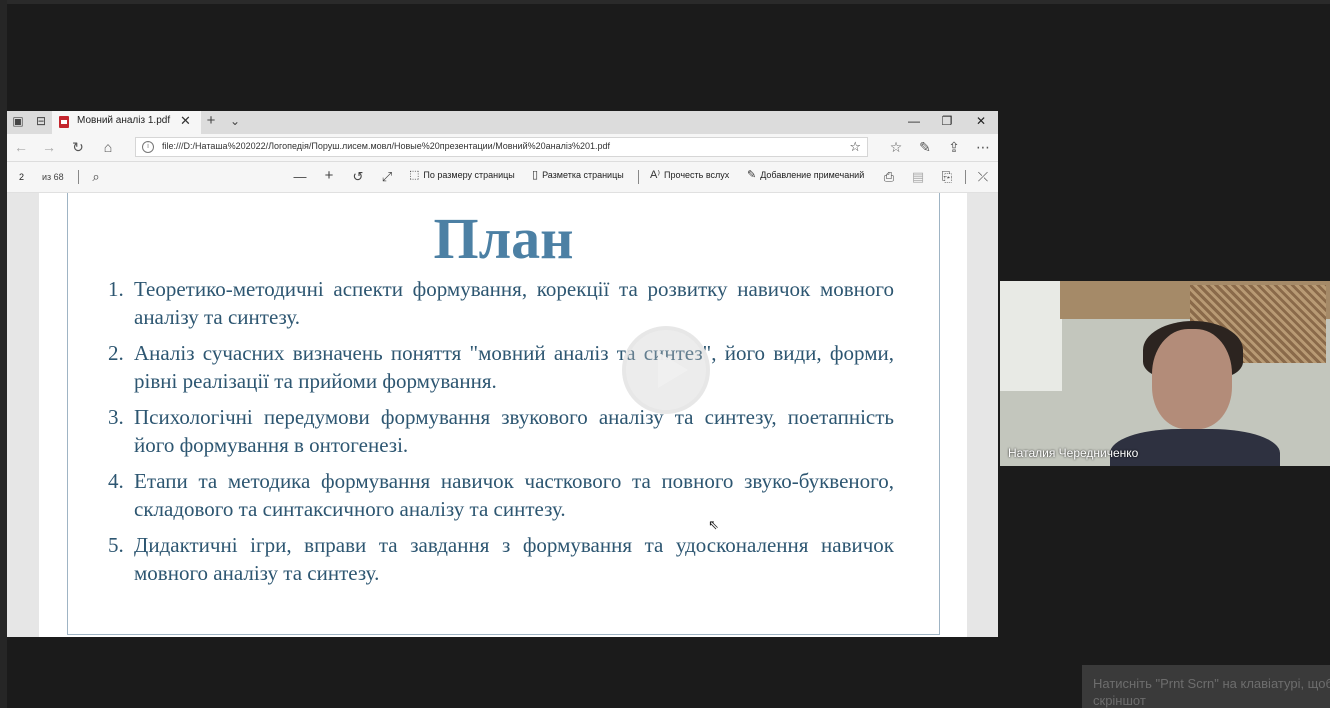 This screenshot has width=1330, height=708. I want to click on fit-page-label: По размеру страницы, so click(469, 175).